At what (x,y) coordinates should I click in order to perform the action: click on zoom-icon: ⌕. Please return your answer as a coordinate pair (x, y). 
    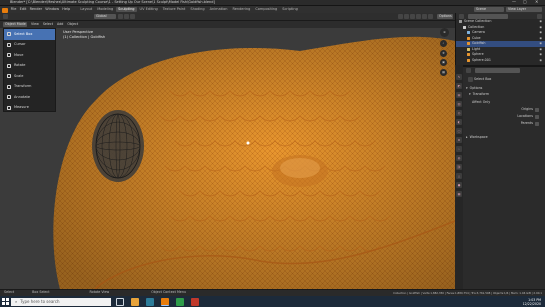
    Looking at the image, I should click on (443, 43).